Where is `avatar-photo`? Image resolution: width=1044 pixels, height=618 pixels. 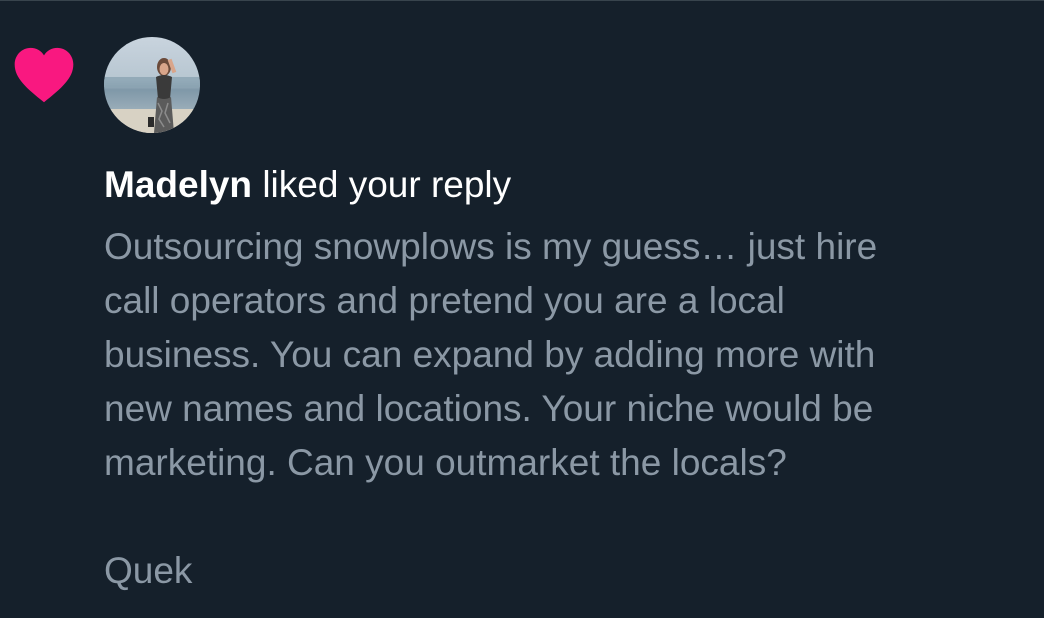
avatar-photo is located at coordinates (152, 85).